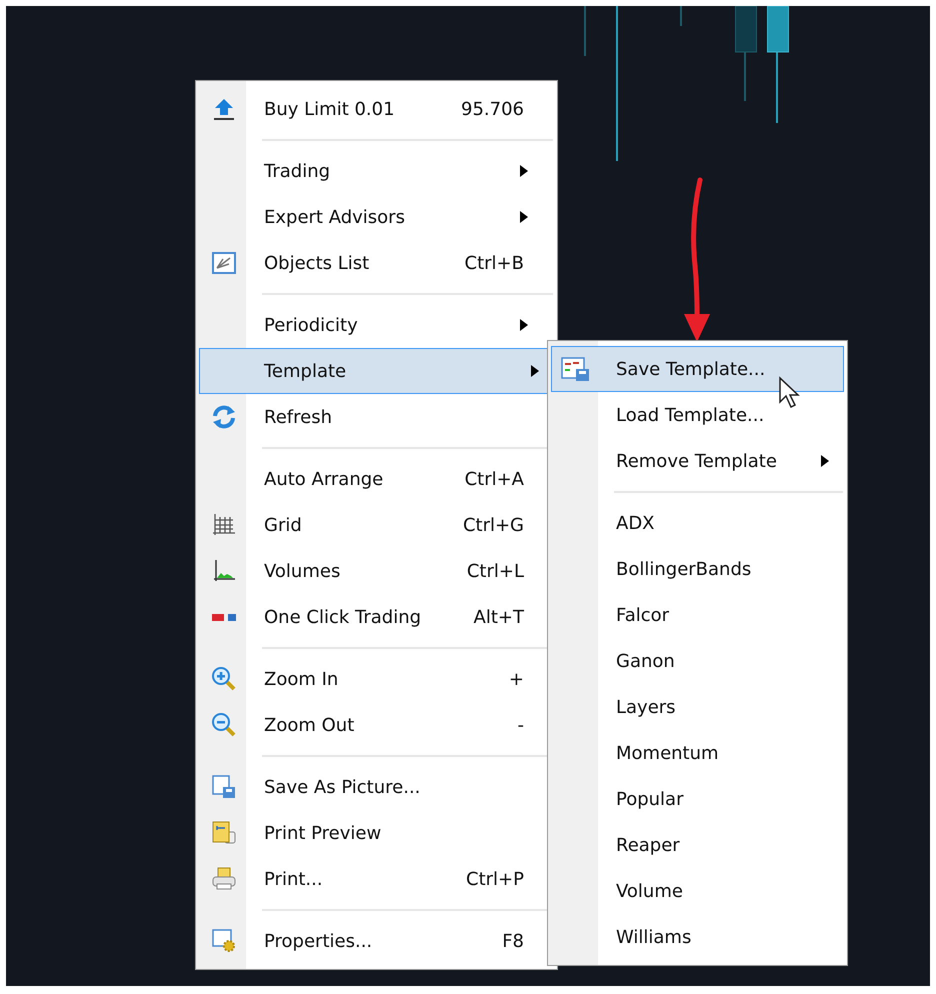 This screenshot has width=936, height=994. I want to click on menu-item: Auto Arrange Ctrl+A, so click(371, 479).